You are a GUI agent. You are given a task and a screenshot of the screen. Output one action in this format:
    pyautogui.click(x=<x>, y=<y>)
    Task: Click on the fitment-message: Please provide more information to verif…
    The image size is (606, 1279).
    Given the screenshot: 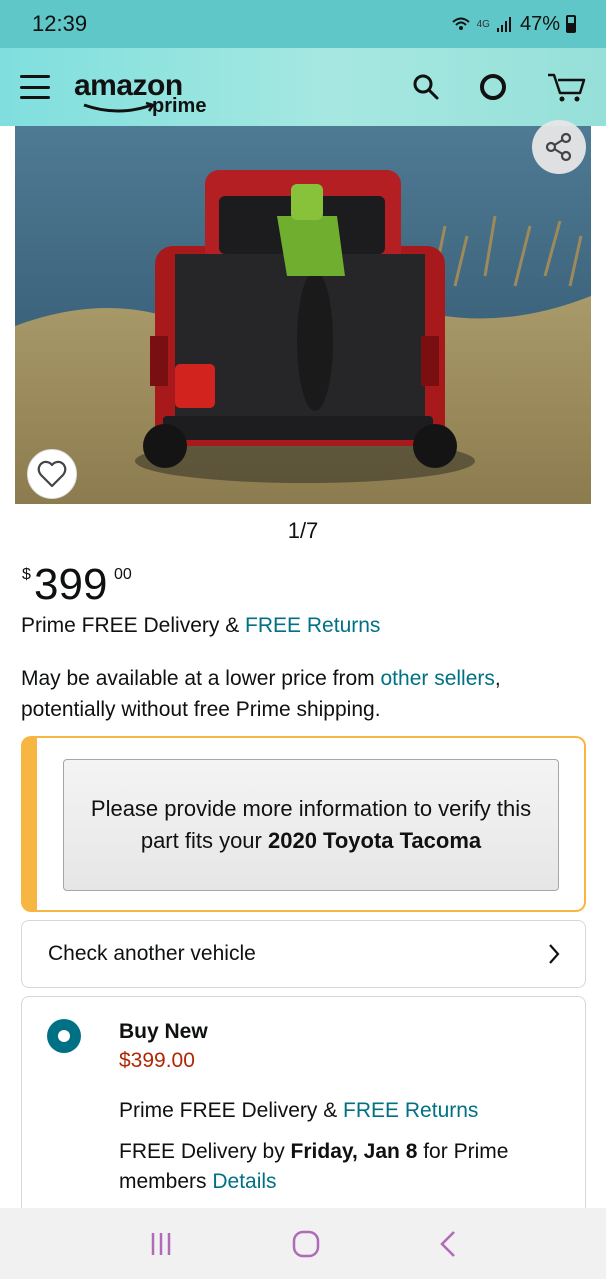 What is the action you would take?
    pyautogui.click(x=311, y=824)
    